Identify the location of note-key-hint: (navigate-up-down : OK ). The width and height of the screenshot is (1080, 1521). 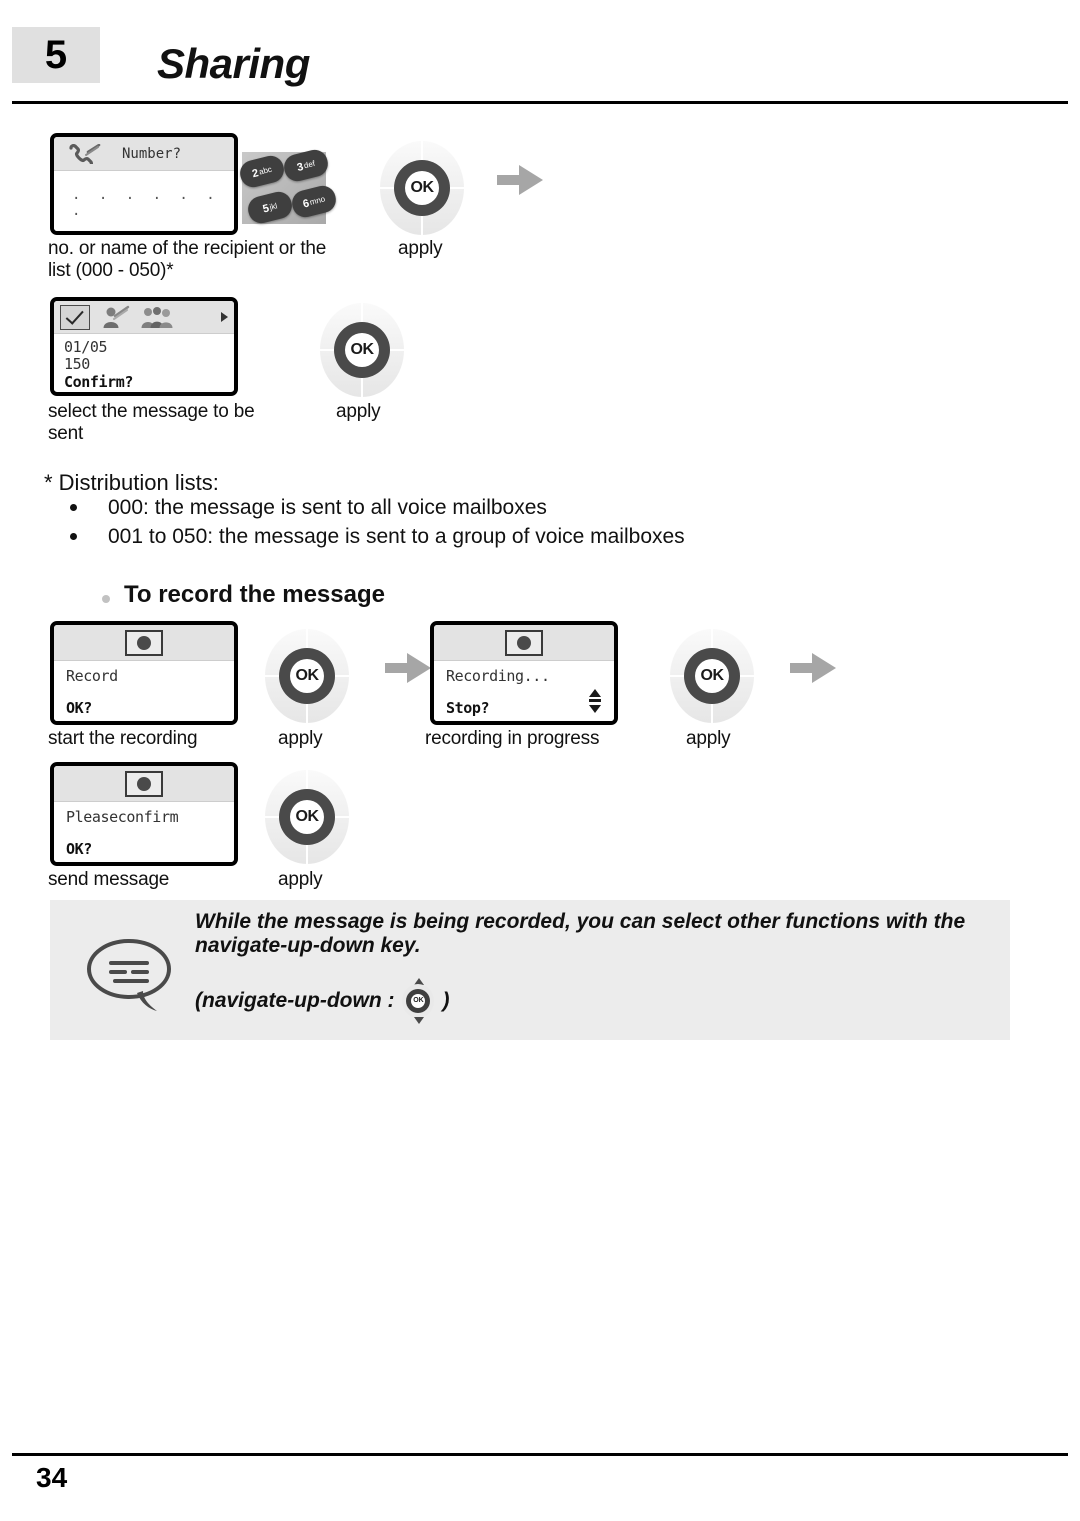
(595, 1001).